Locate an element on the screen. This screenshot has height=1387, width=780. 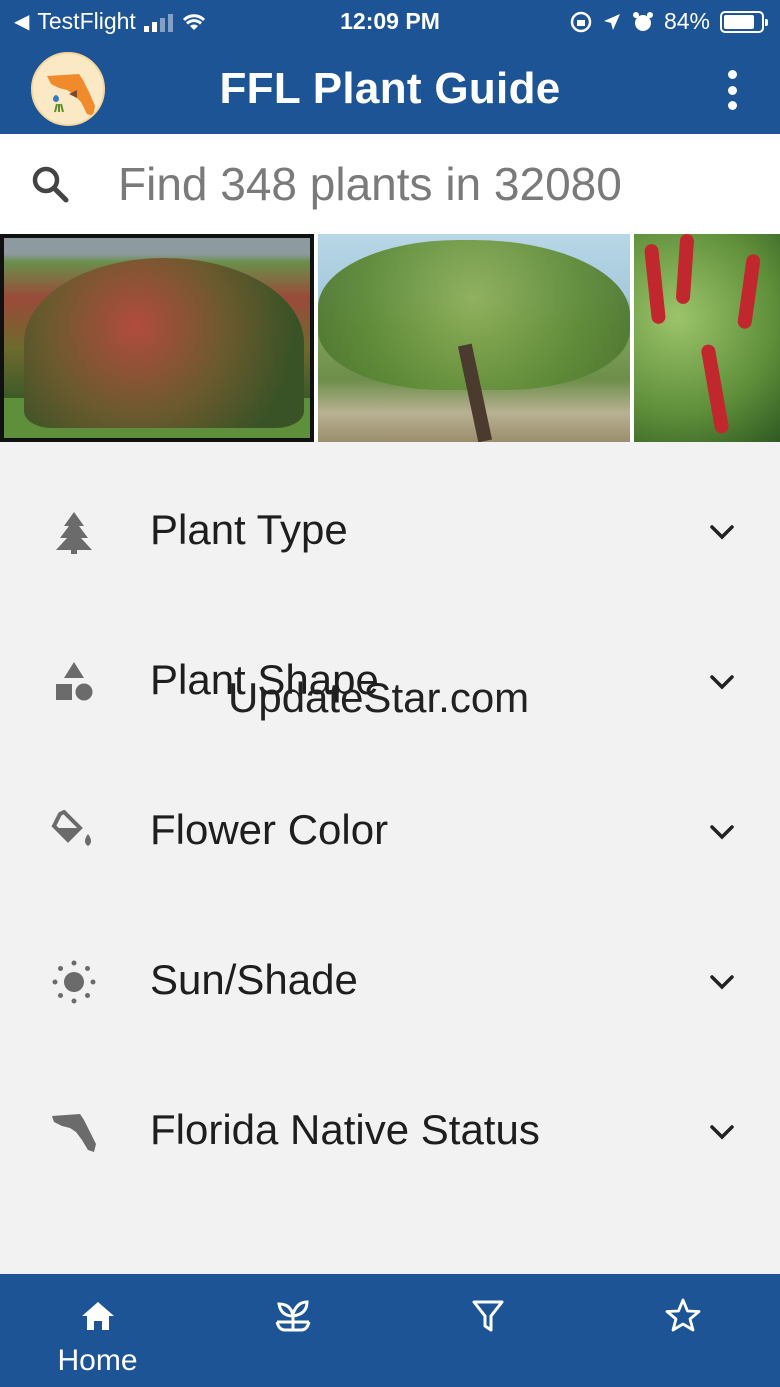
app-header: FFL Plant Guide is located at coordinates (390, 89).